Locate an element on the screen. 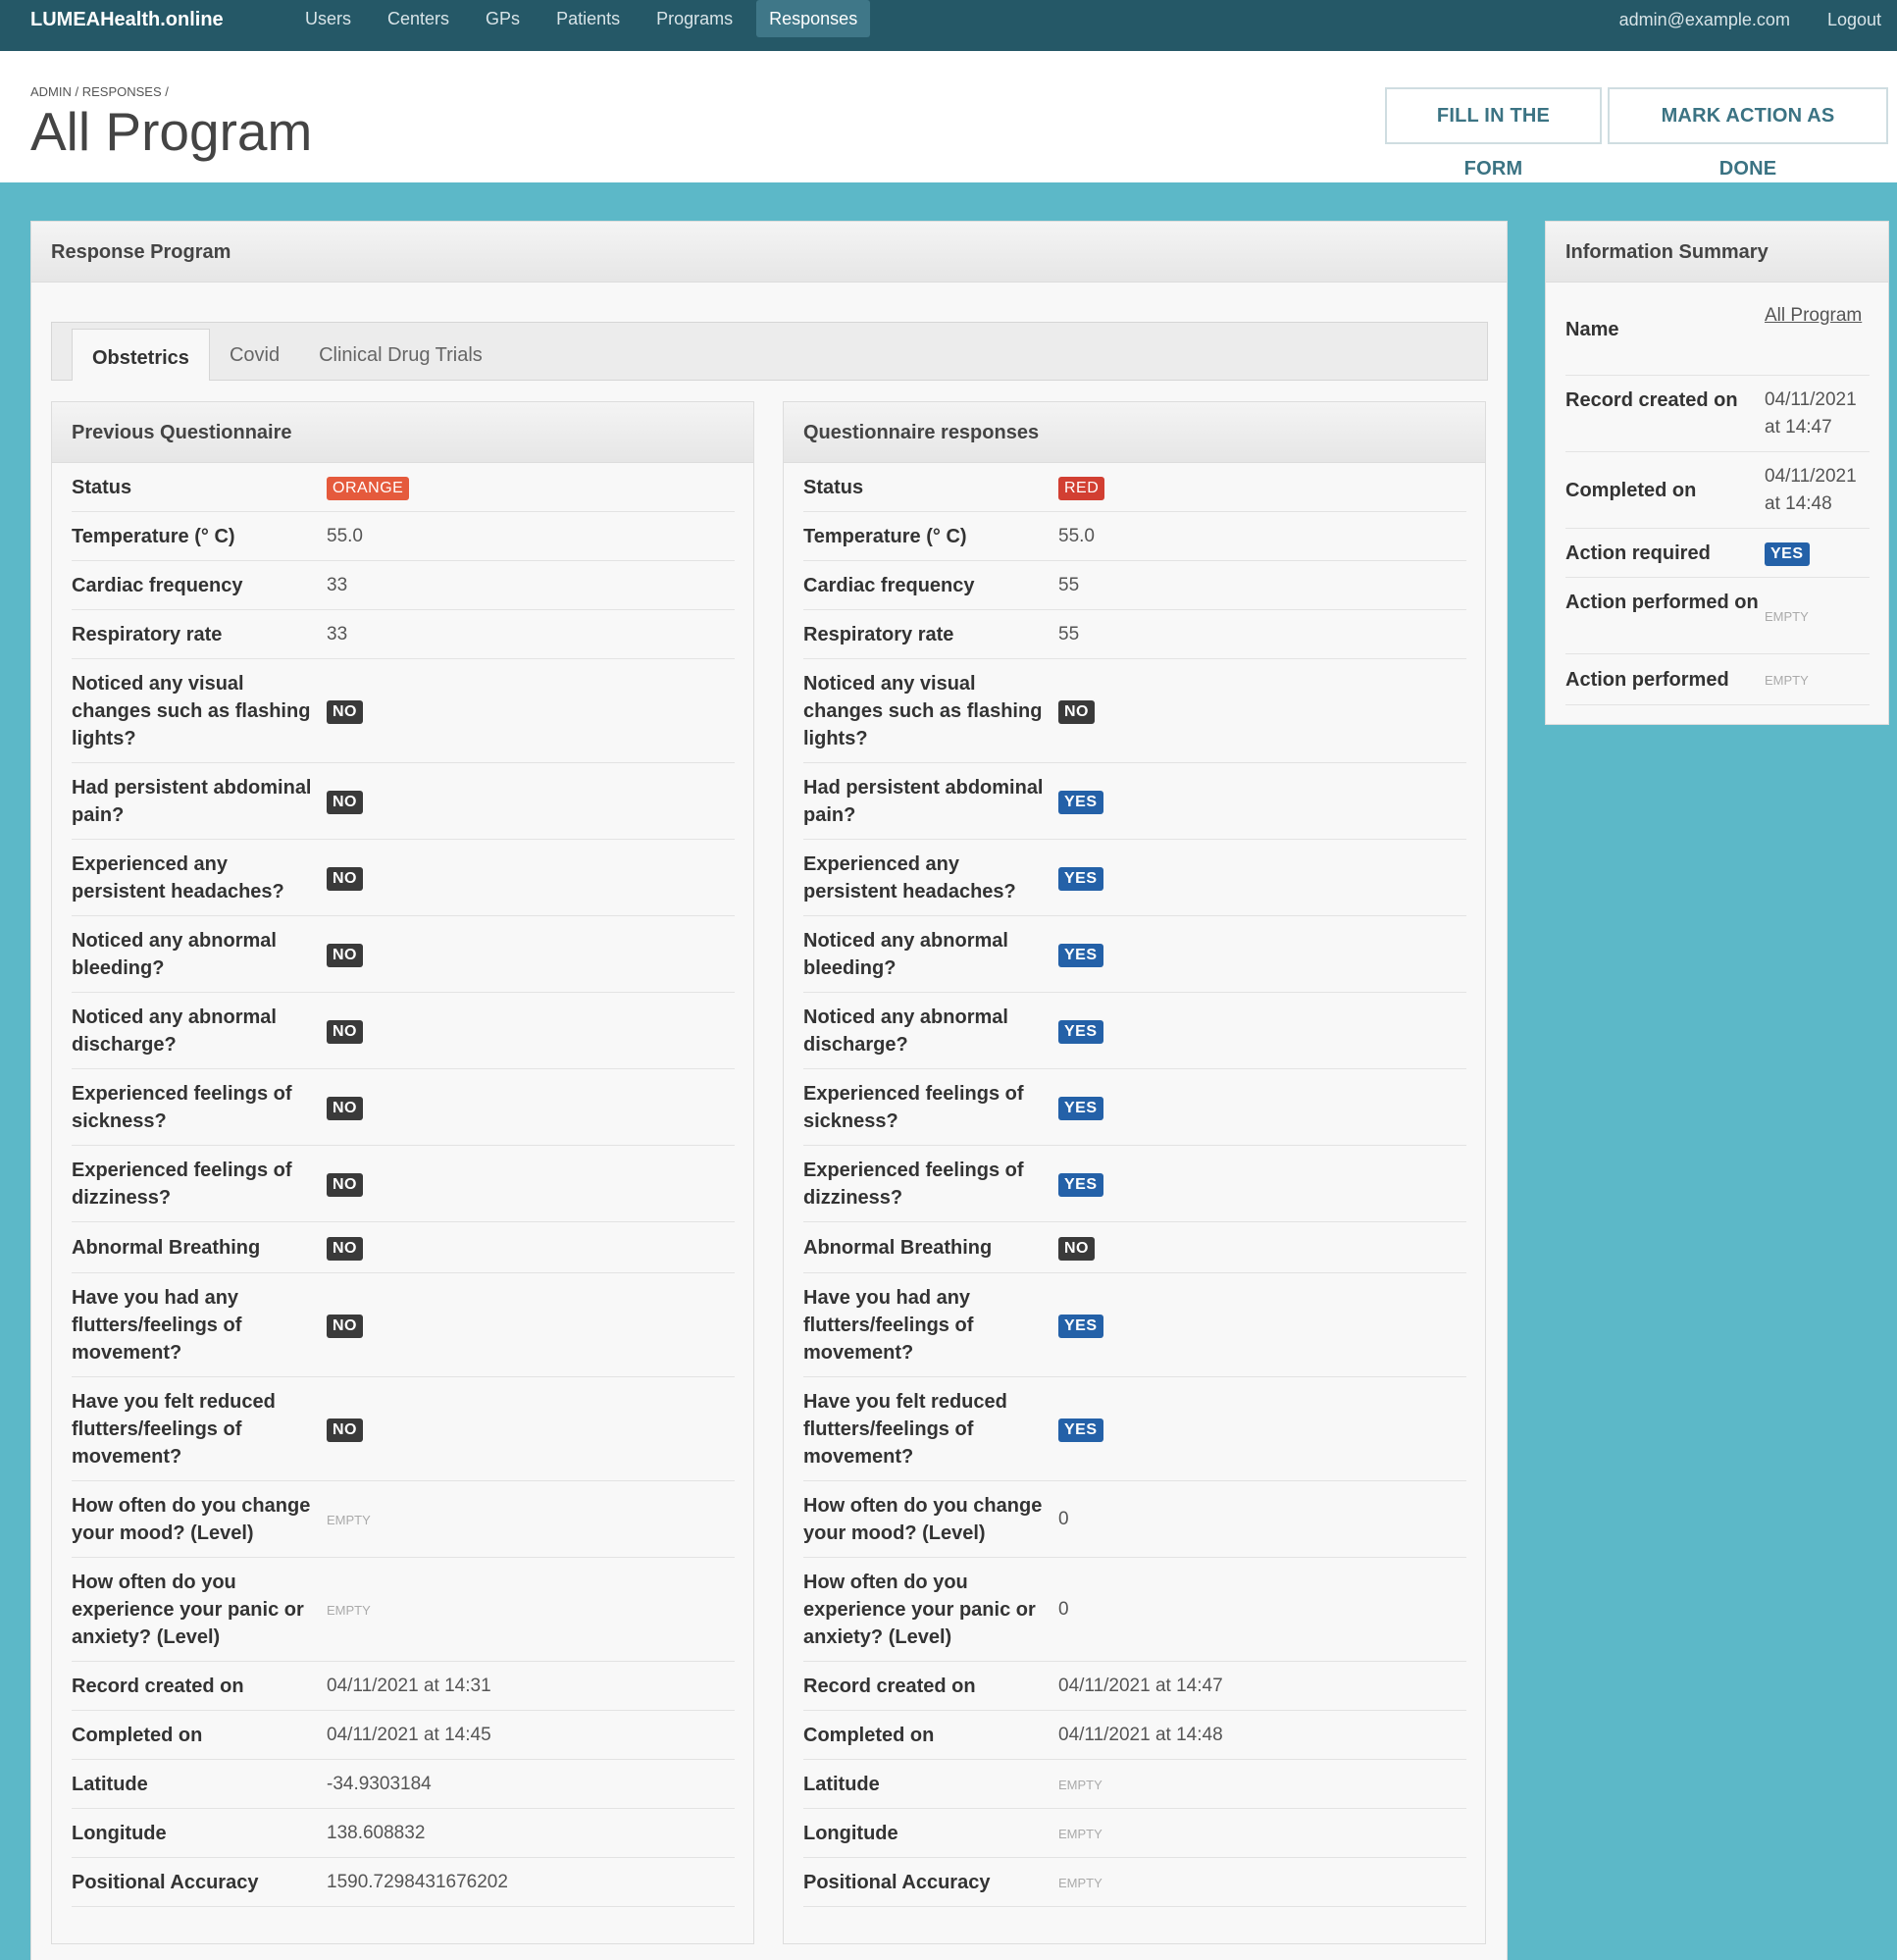 Image resolution: width=1897 pixels, height=1960 pixels. summary-row: Completed on 04/11/2021 at 14:48 is located at coordinates (1718, 490).